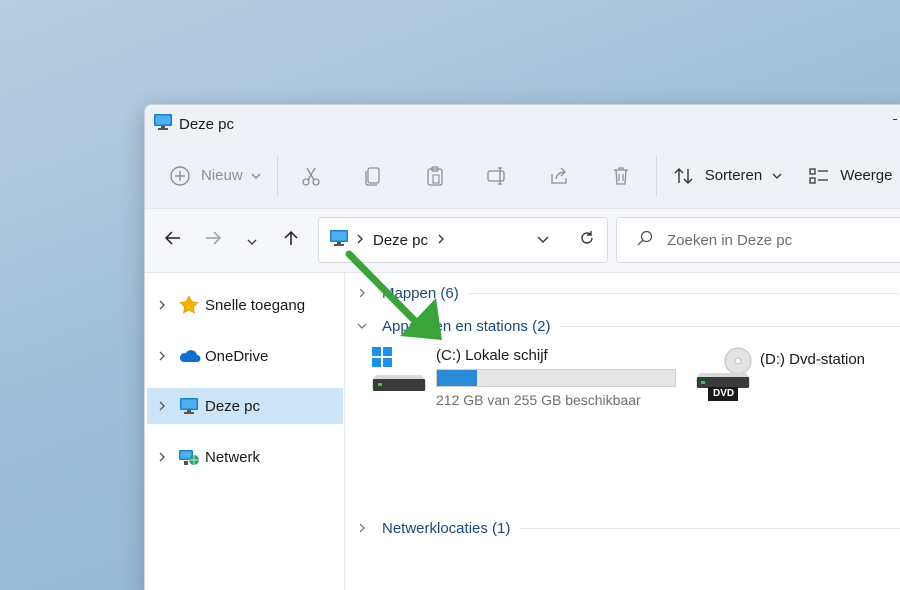 The image size is (900, 590). What do you see at coordinates (813, 359) in the screenshot?
I see `drive-name: (D:) Dvd-station` at bounding box center [813, 359].